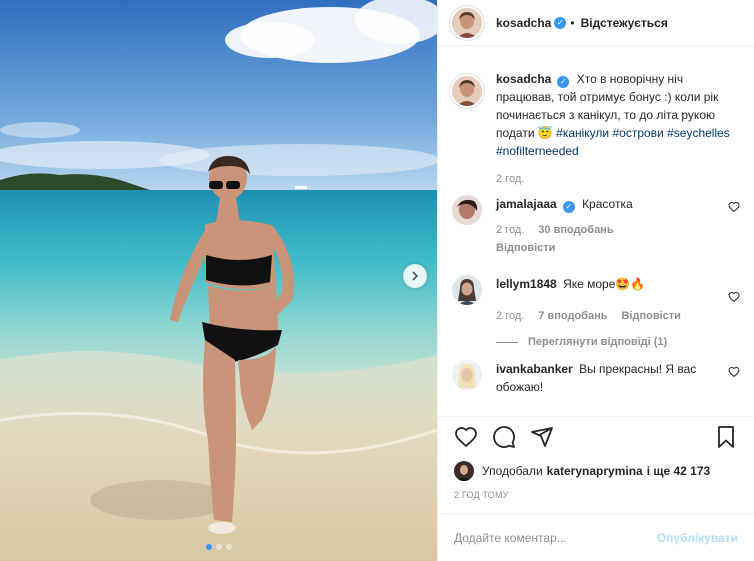 The height and width of the screenshot is (561, 754). What do you see at coordinates (534, 369) in the screenshot?
I see `comment-username: ivankabanker` at bounding box center [534, 369].